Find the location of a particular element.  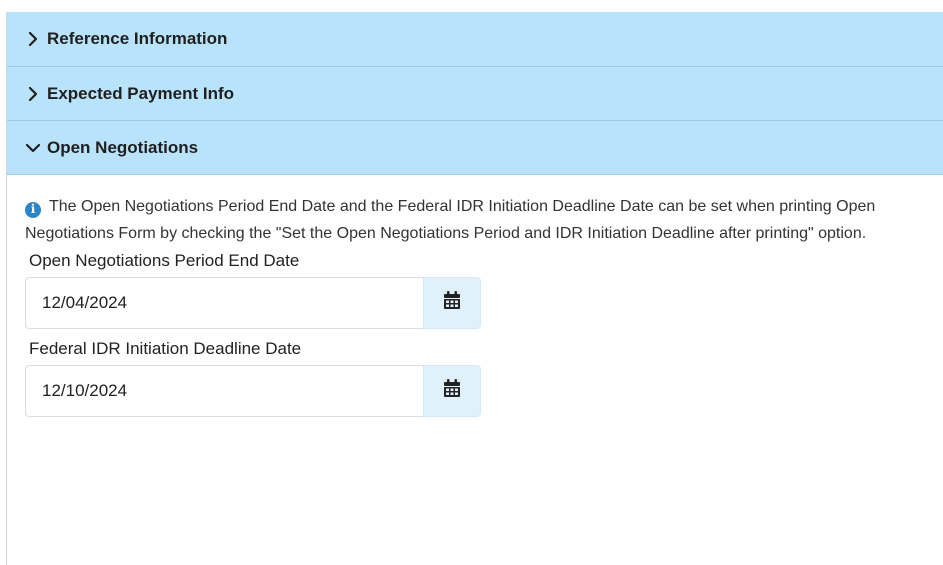

open-negotiations-end-date-input is located at coordinates (224, 303).